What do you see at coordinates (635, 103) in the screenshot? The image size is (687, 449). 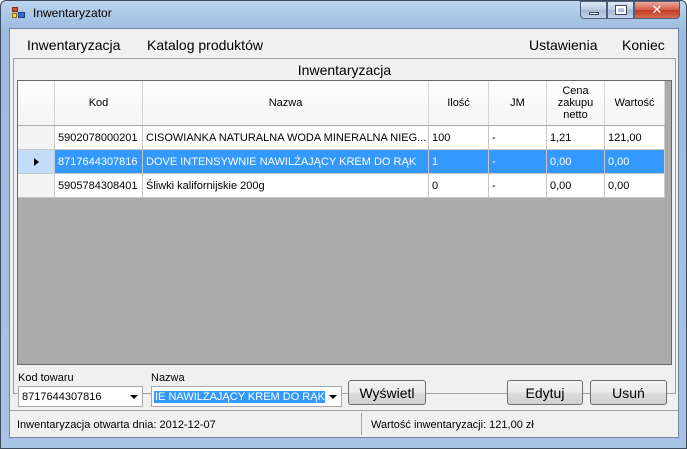 I see `column-header-wartosc: Wartość` at bounding box center [635, 103].